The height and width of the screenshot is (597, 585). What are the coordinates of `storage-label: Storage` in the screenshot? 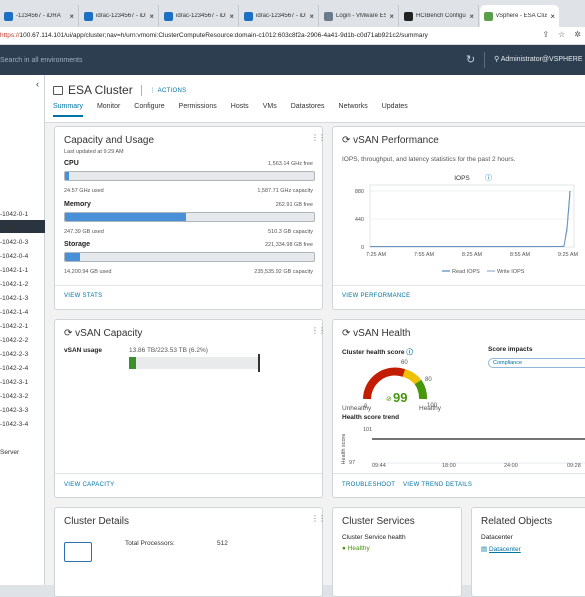 It's located at (77, 244).